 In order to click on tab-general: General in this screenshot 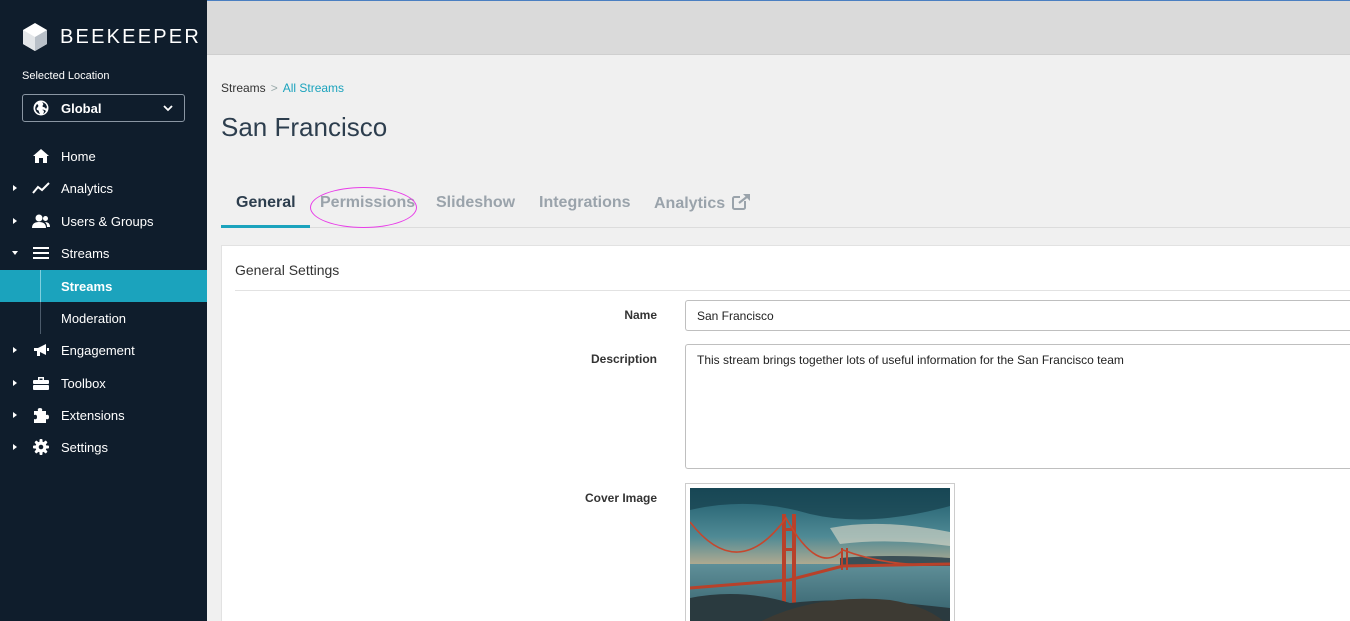, I will do `click(265, 211)`.